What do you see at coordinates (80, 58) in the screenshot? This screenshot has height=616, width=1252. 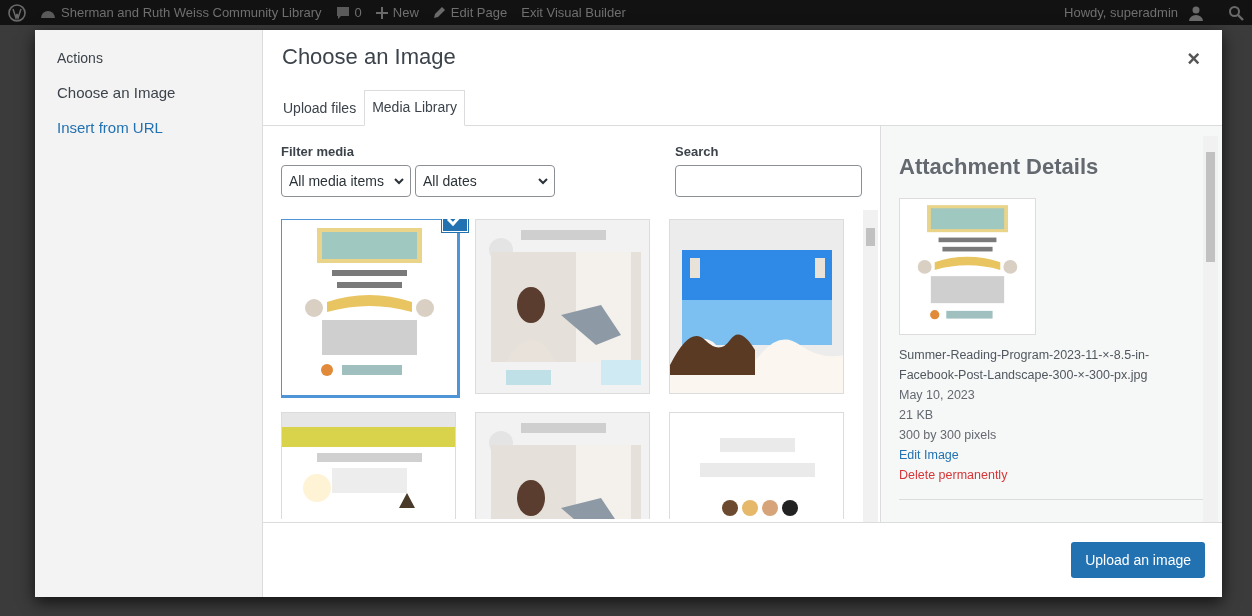 I see `sidebar-heading: Actions` at bounding box center [80, 58].